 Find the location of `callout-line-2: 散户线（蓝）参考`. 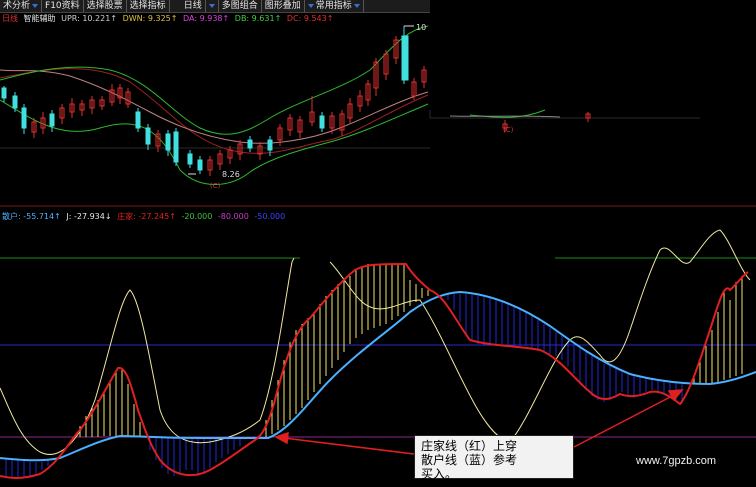

callout-line-2: 散户线（蓝）参考 is located at coordinates (469, 460).